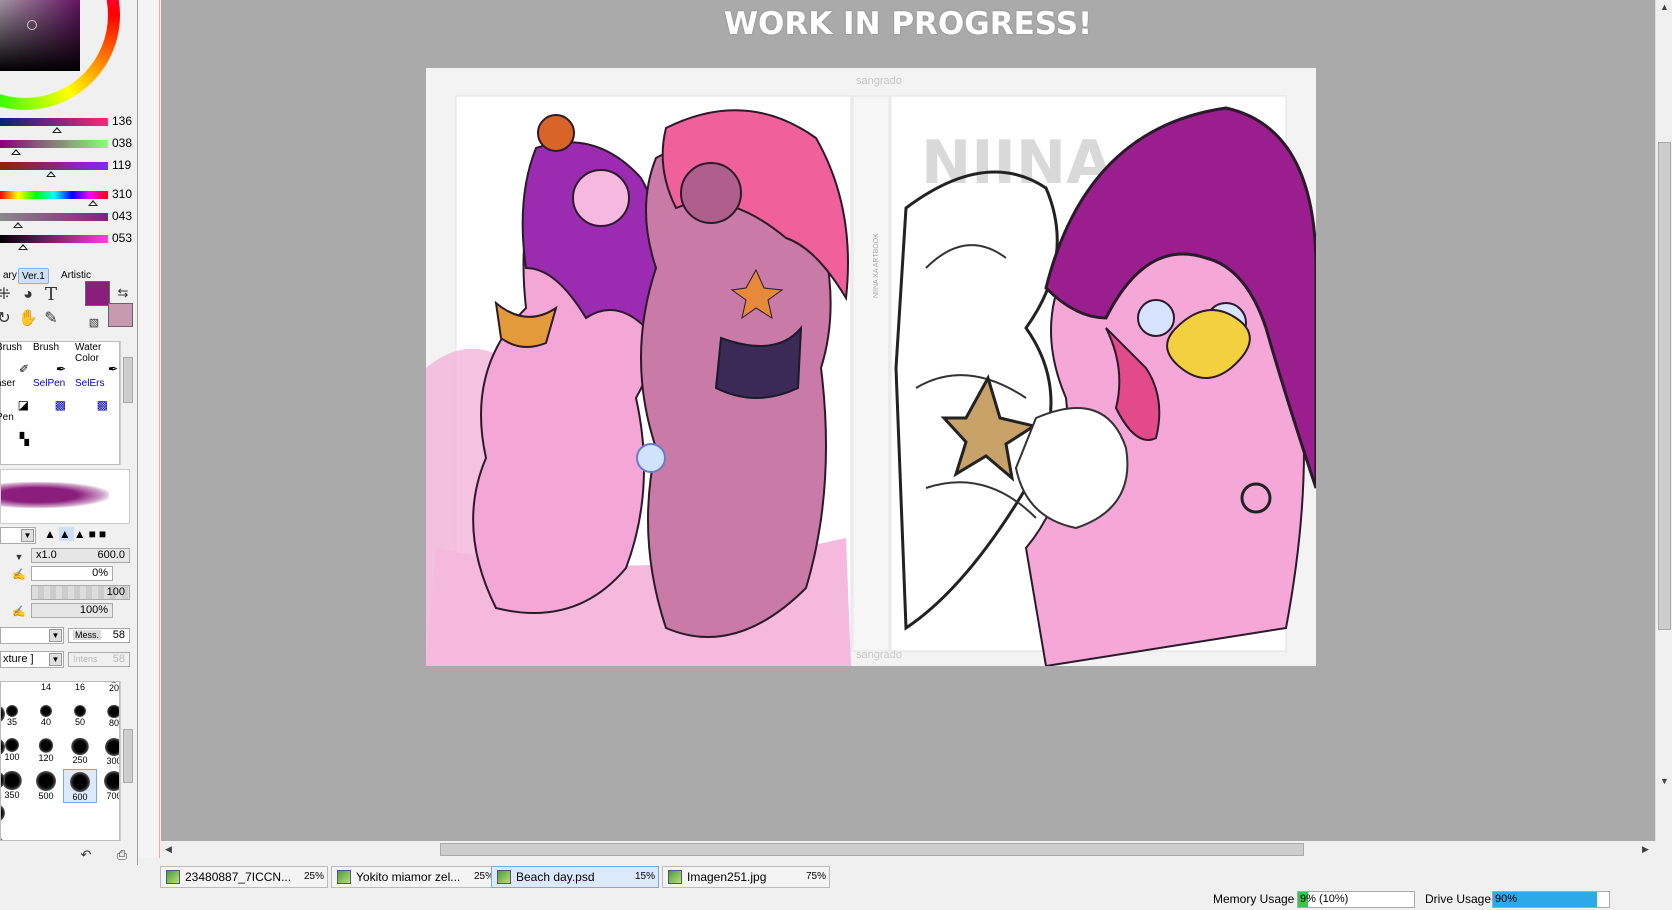  I want to click on hue-slider-knob, so click(92, 203).